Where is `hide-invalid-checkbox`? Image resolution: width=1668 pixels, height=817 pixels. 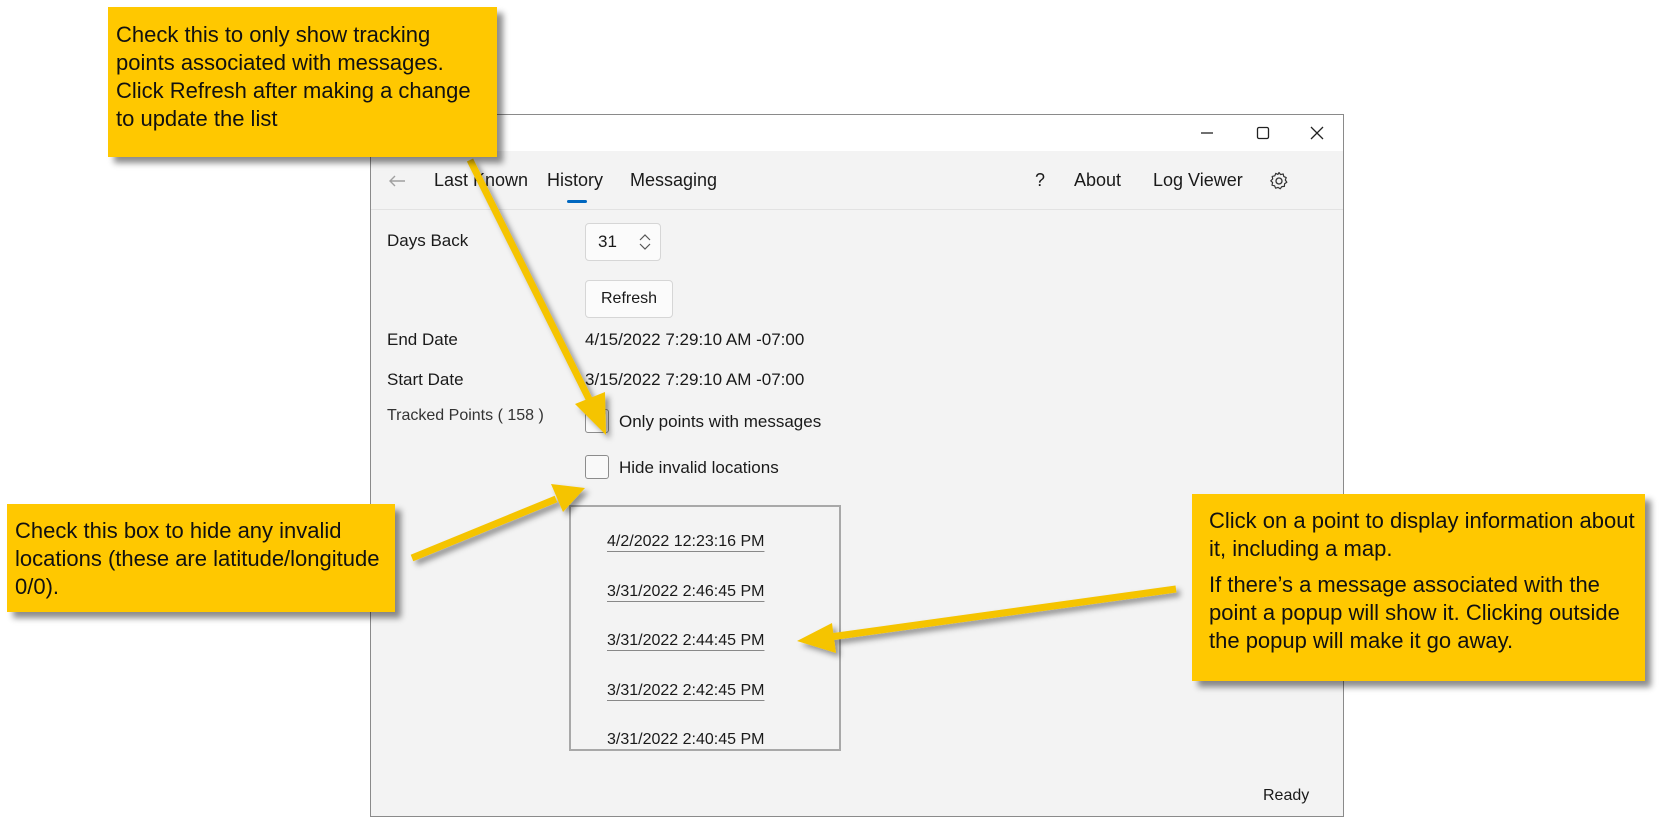
hide-invalid-checkbox is located at coordinates (597, 467).